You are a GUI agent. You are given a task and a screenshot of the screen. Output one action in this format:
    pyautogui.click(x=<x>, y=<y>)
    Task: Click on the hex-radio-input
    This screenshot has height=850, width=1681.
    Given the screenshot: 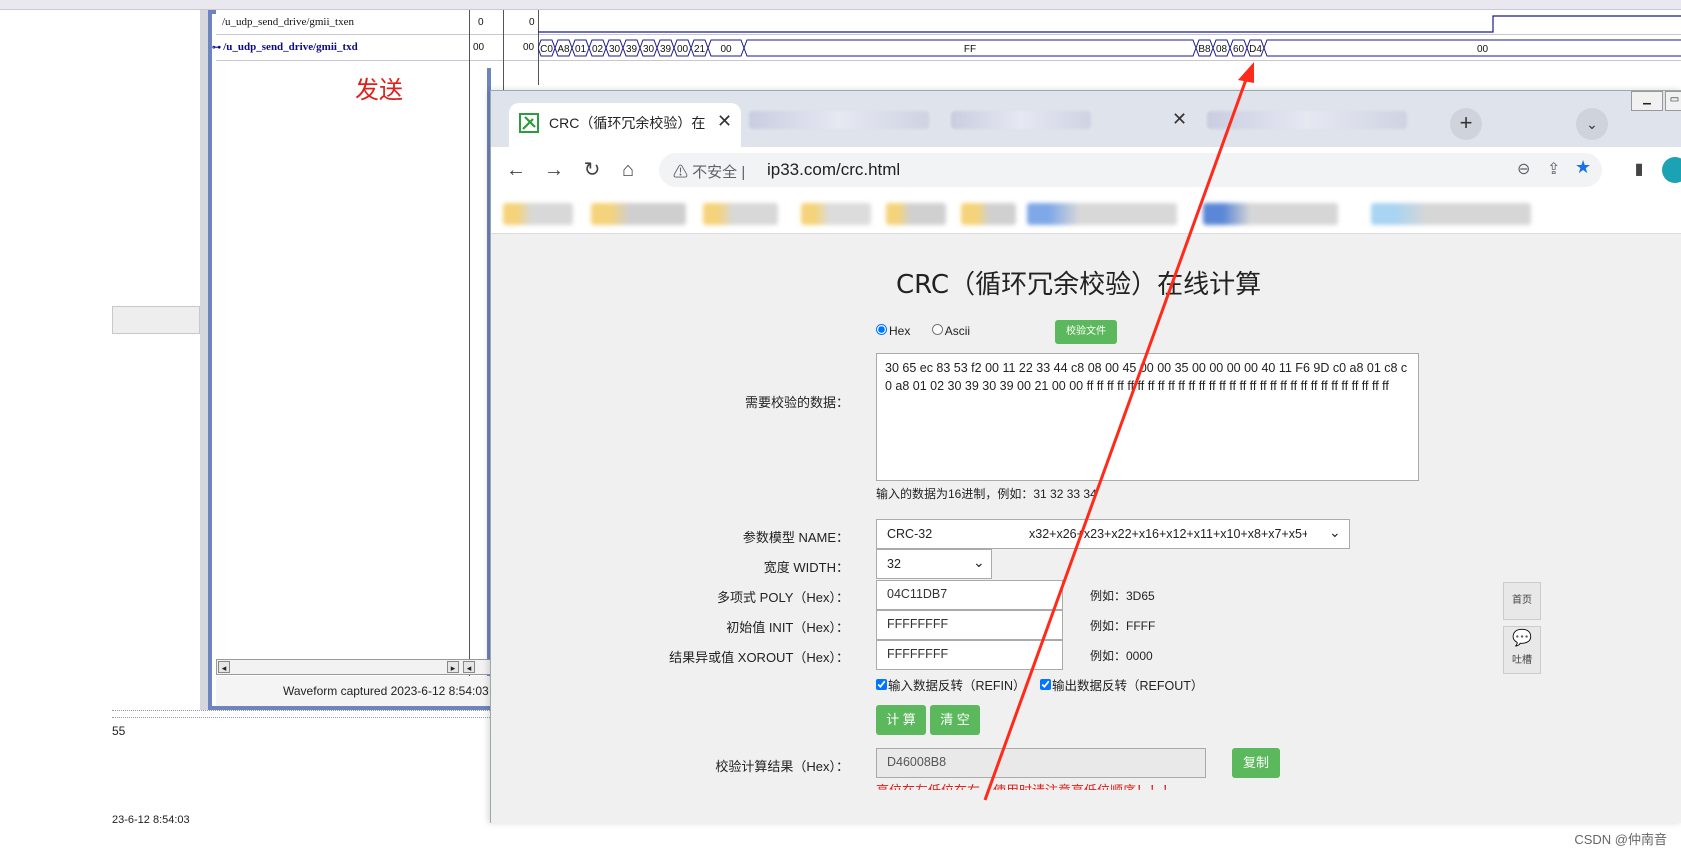 What is the action you would take?
    pyautogui.click(x=881, y=329)
    